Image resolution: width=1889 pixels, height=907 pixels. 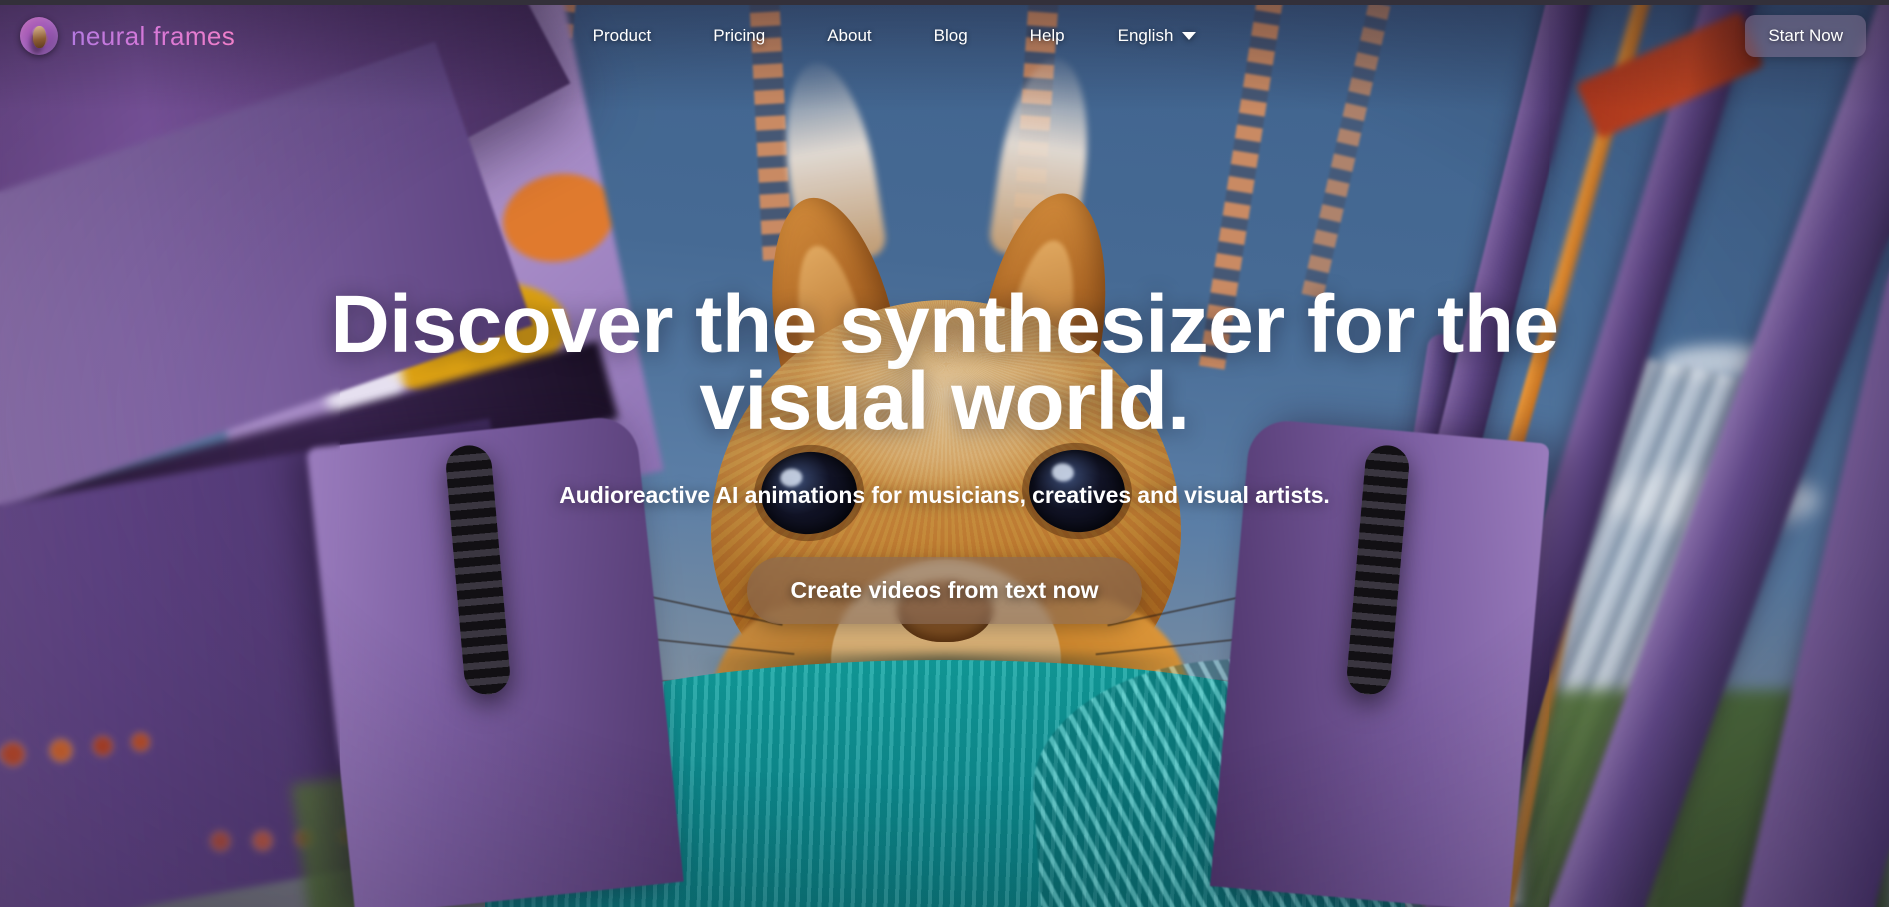 I want to click on browser-chrome-bar, so click(x=944, y=2).